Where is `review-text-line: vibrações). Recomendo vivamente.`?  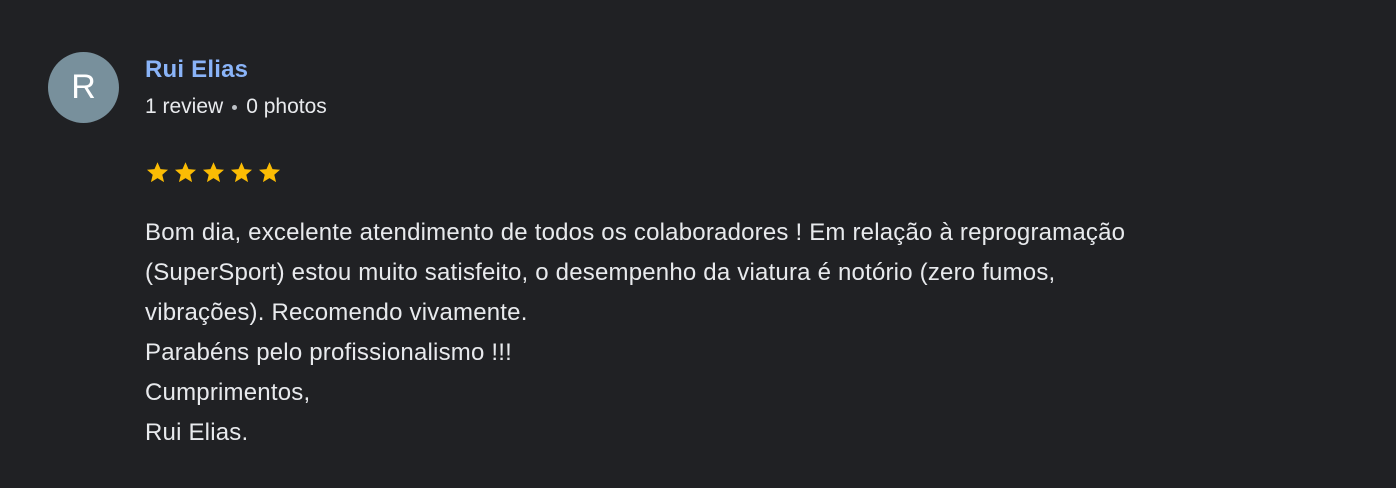
review-text-line: vibrações). Recomendo vivamente. is located at coordinates (336, 312).